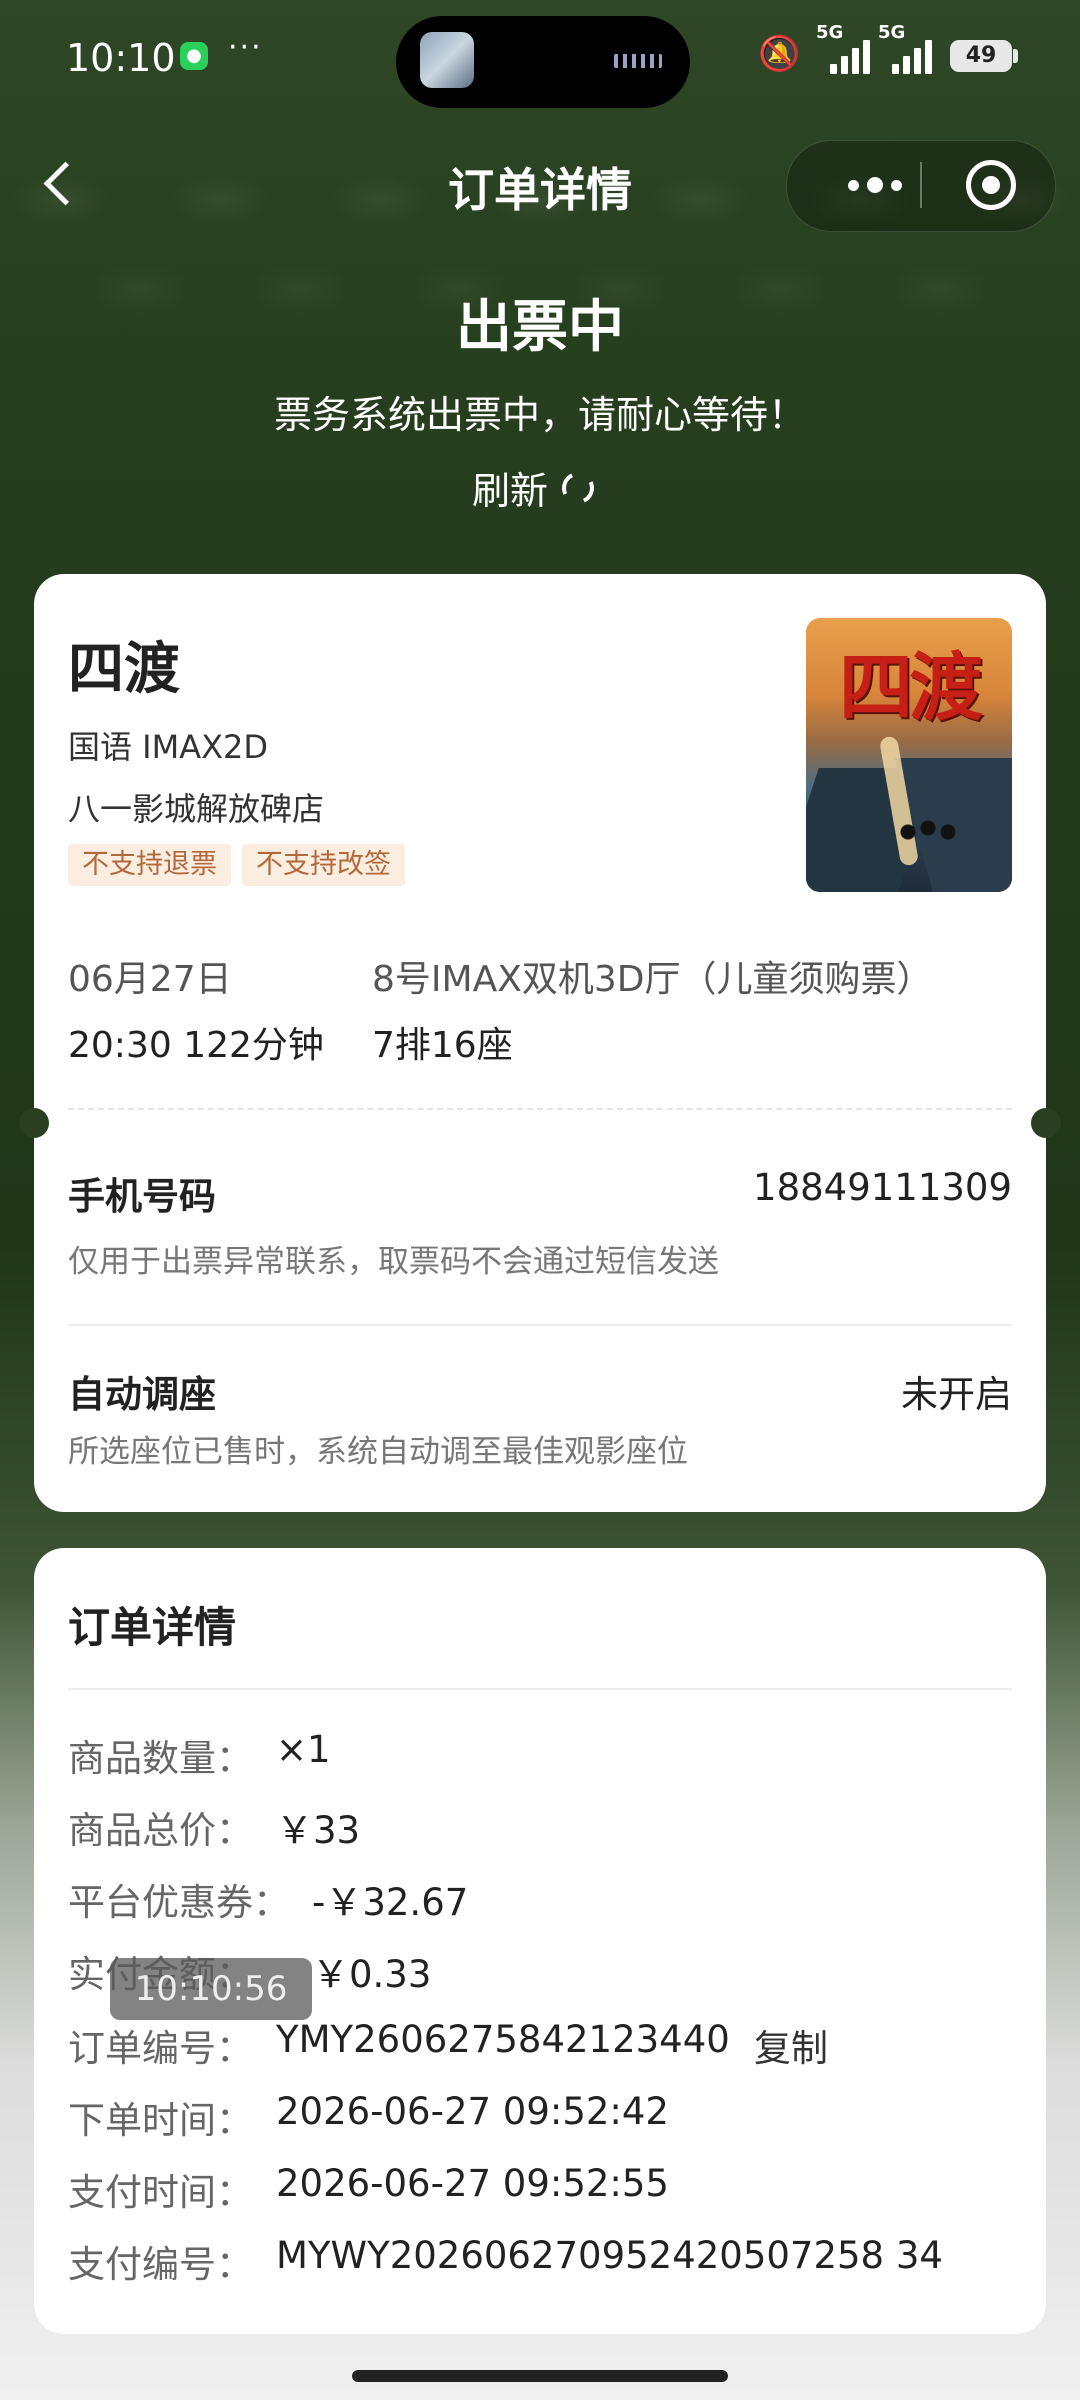 Image resolution: width=1080 pixels, height=2400 pixels. I want to click on ticket-status-description: 票务系统出票中，请耐心等待！, so click(539, 415).